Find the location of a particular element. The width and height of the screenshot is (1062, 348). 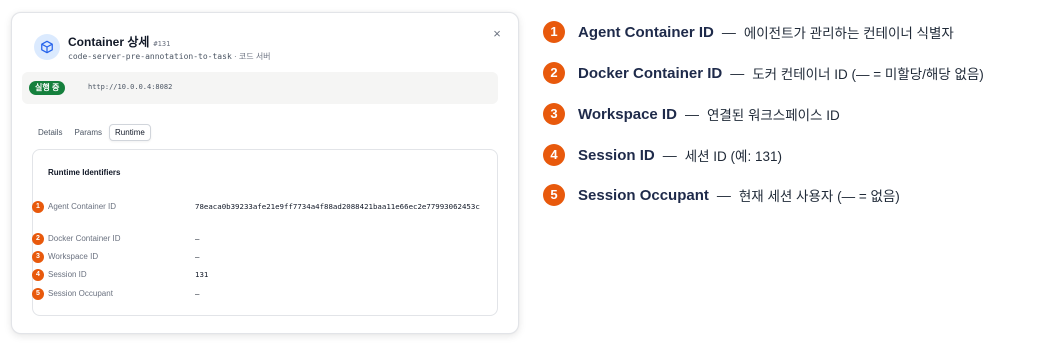

status-bar: 실행 중 http://10.0.0.4:8082 is located at coordinates (260, 88).